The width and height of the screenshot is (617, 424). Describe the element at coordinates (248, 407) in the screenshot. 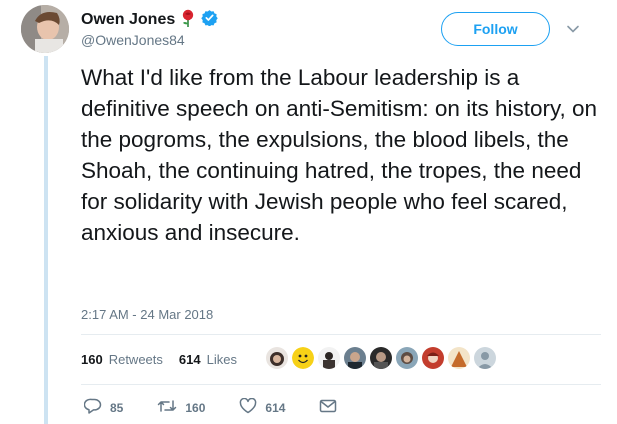

I see `heart-icon` at that location.